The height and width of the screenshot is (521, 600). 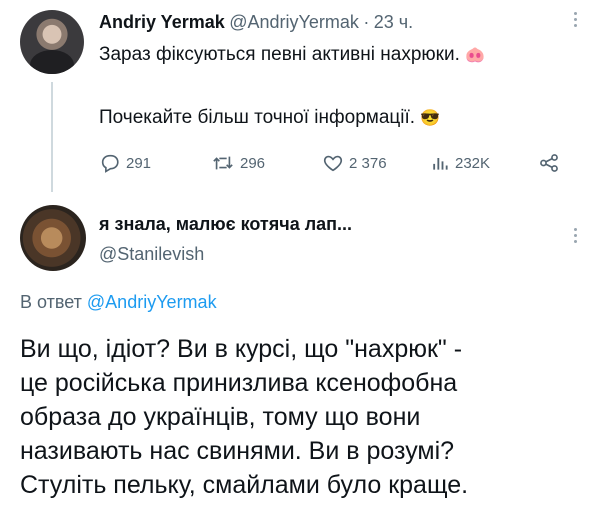 I want to click on reply-to-link: @AndriyYermak, so click(x=152, y=302).